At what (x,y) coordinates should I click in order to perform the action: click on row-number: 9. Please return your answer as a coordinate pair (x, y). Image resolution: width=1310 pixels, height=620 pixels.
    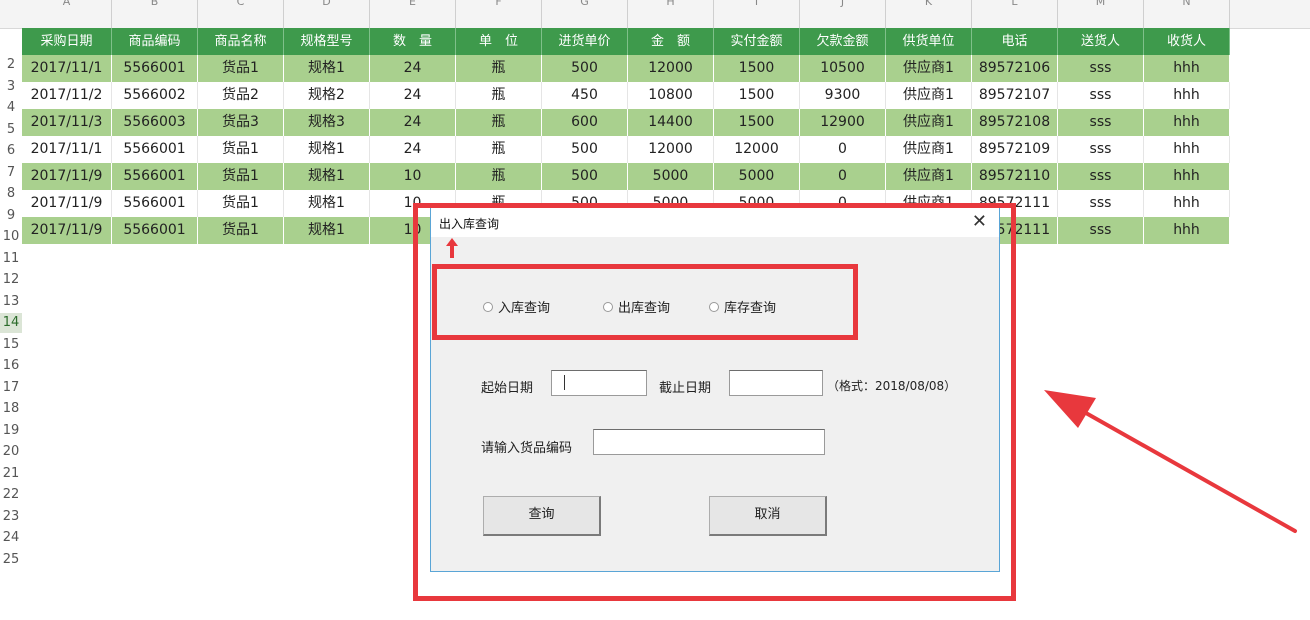
    Looking at the image, I should click on (11, 216).